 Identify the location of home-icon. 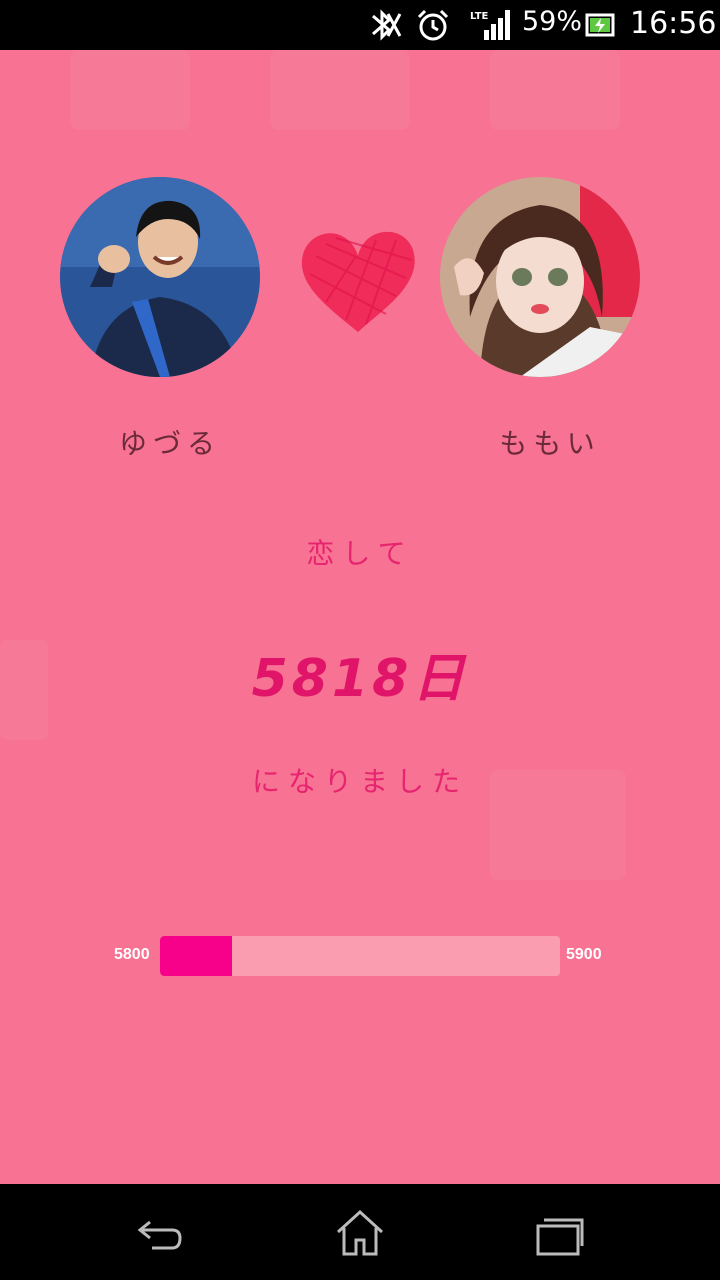
(360, 1233).